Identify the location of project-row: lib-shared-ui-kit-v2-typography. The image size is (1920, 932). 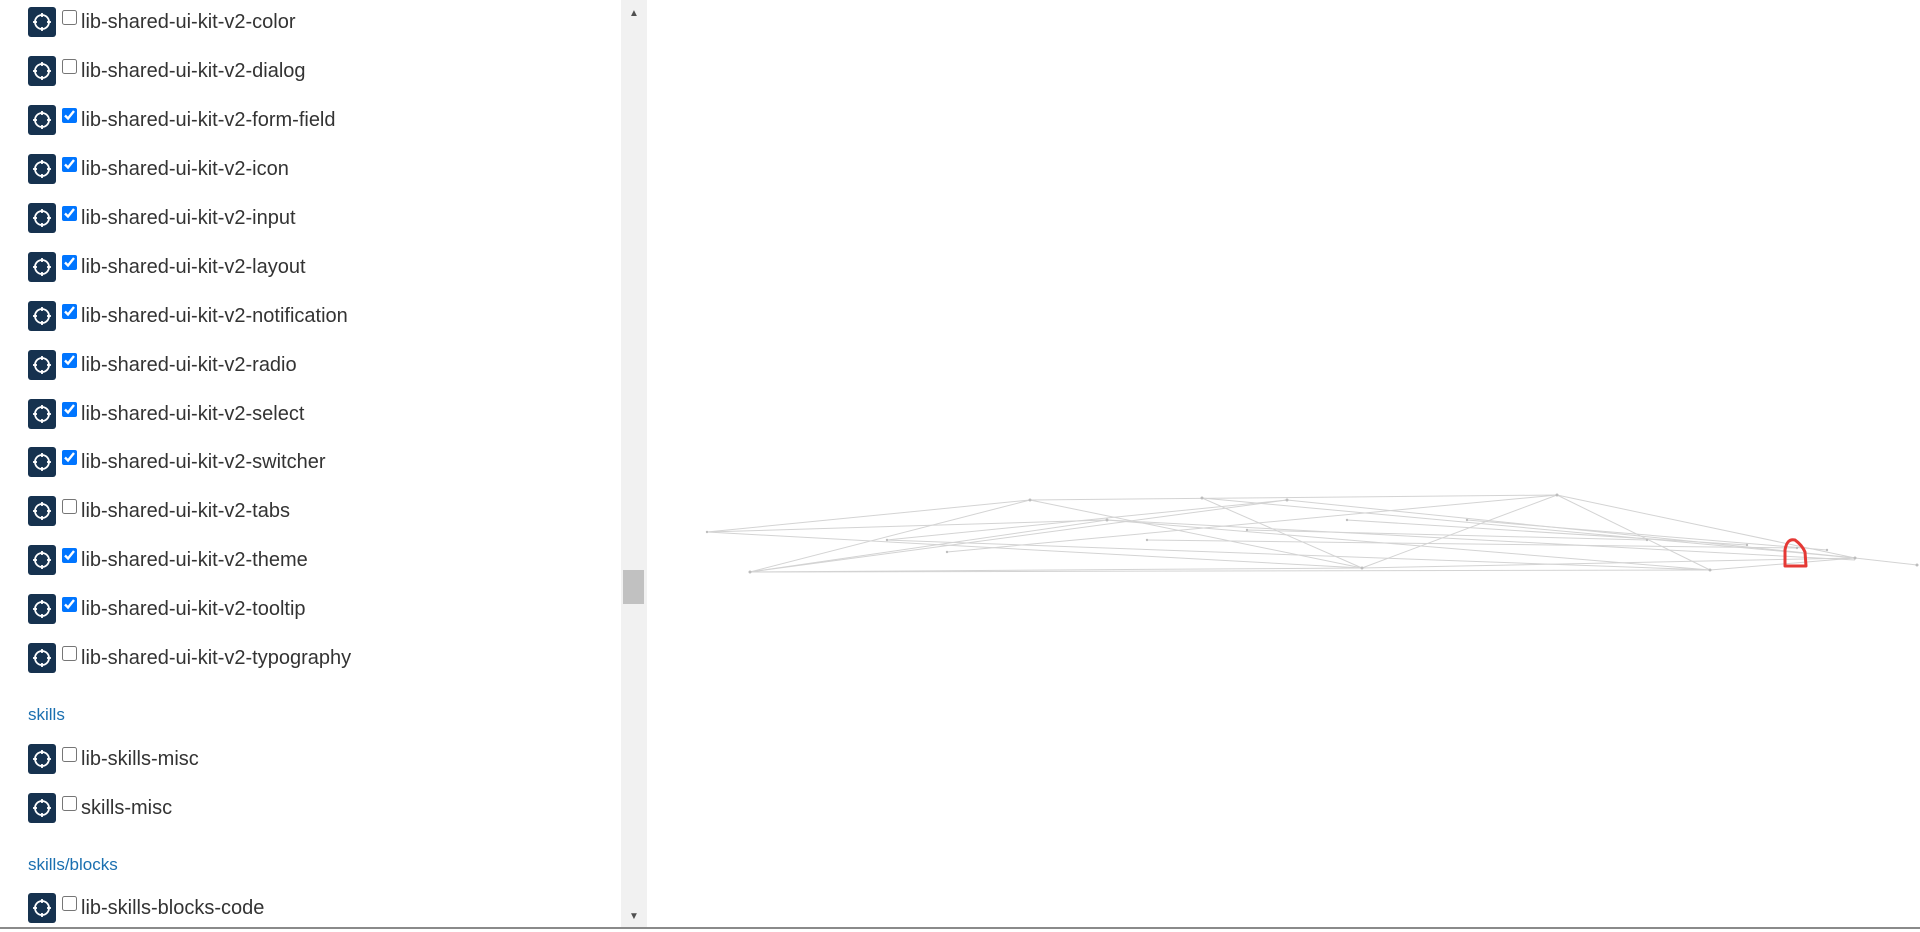
(189, 658).